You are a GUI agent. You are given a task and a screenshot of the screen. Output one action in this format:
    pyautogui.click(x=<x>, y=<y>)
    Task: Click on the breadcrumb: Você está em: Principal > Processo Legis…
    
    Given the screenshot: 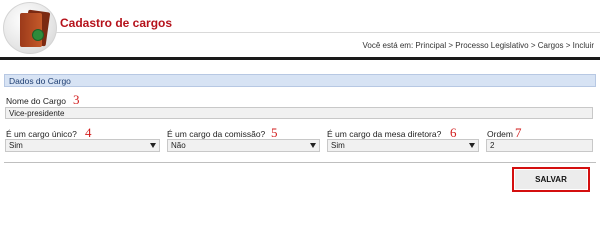 What is the action you would take?
    pyautogui.click(x=479, y=45)
    